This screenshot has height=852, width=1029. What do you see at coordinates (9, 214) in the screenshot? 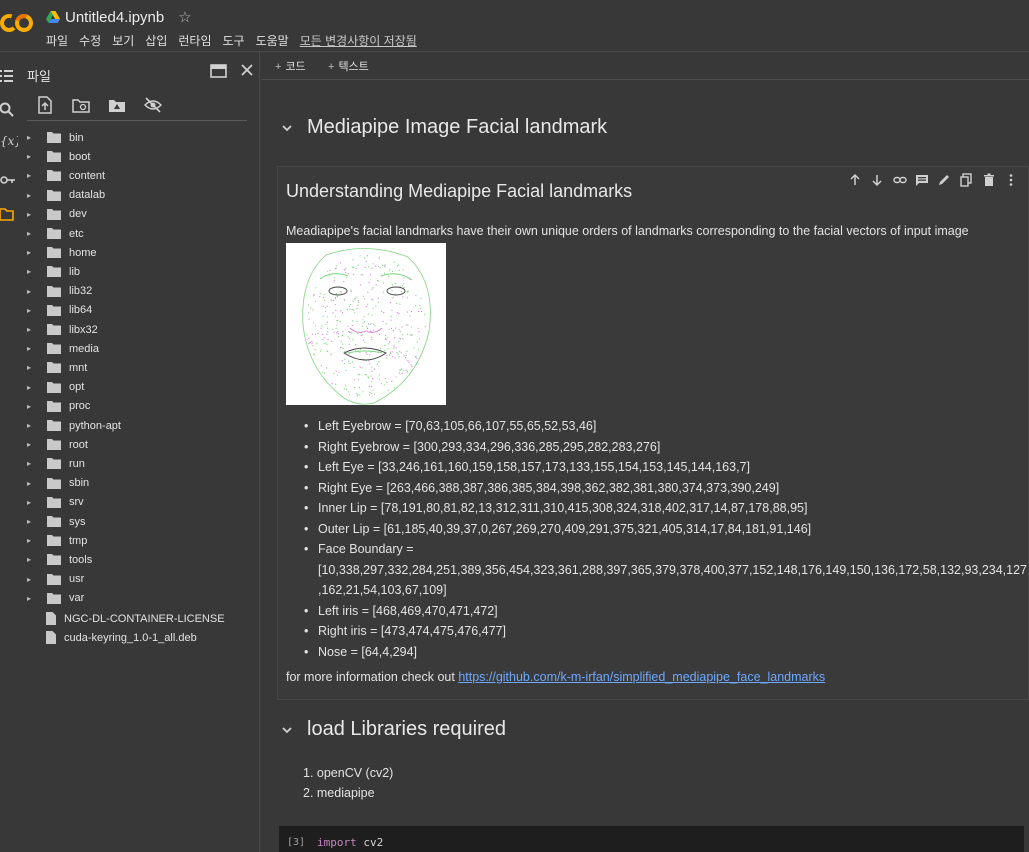
I see `folder-icon` at bounding box center [9, 214].